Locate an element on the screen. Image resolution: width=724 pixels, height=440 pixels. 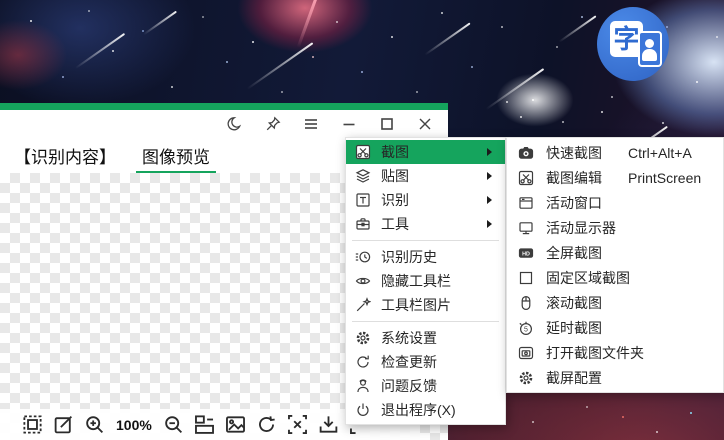
maximize-button is located at coordinates (387, 124).